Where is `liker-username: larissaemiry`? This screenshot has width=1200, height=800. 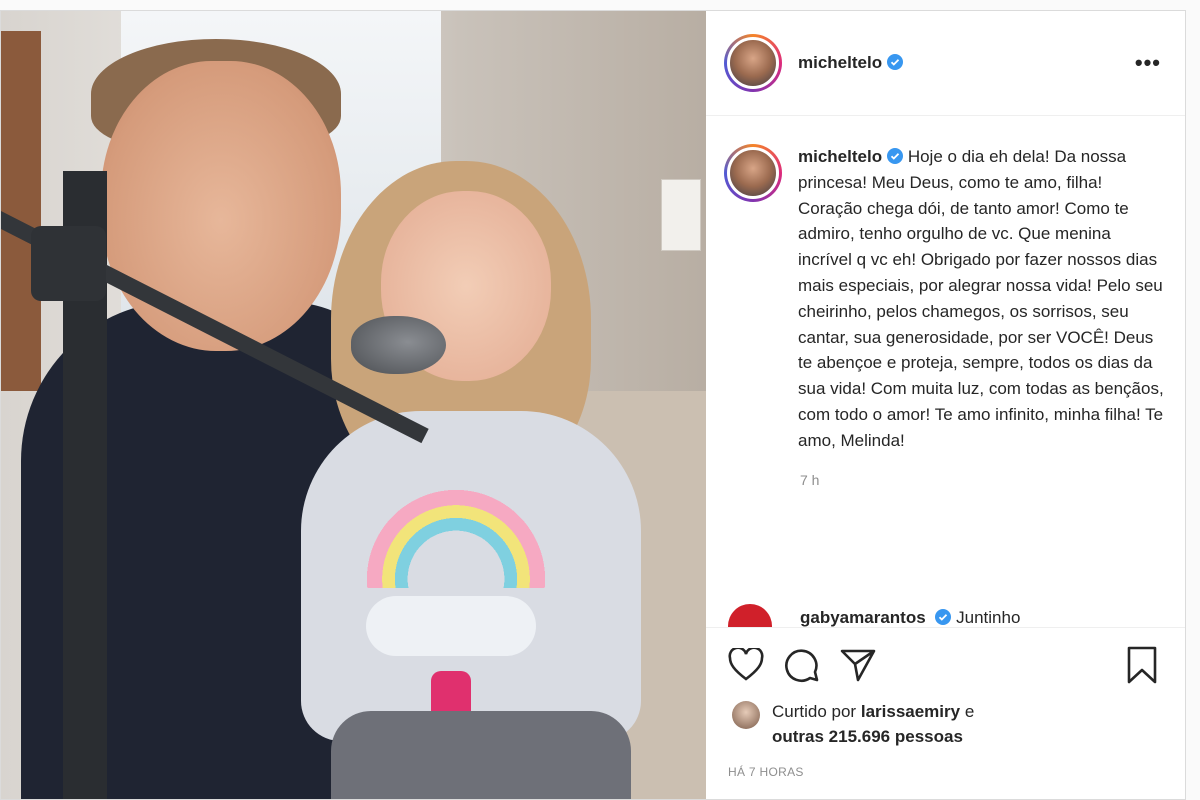
liker-username: larissaemiry is located at coordinates (910, 711).